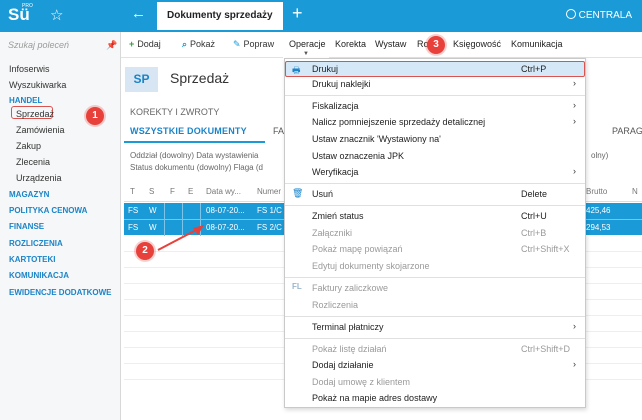  Describe the element at coordinates (132, 44) in the screenshot. I see `plus-icon: +` at that location.